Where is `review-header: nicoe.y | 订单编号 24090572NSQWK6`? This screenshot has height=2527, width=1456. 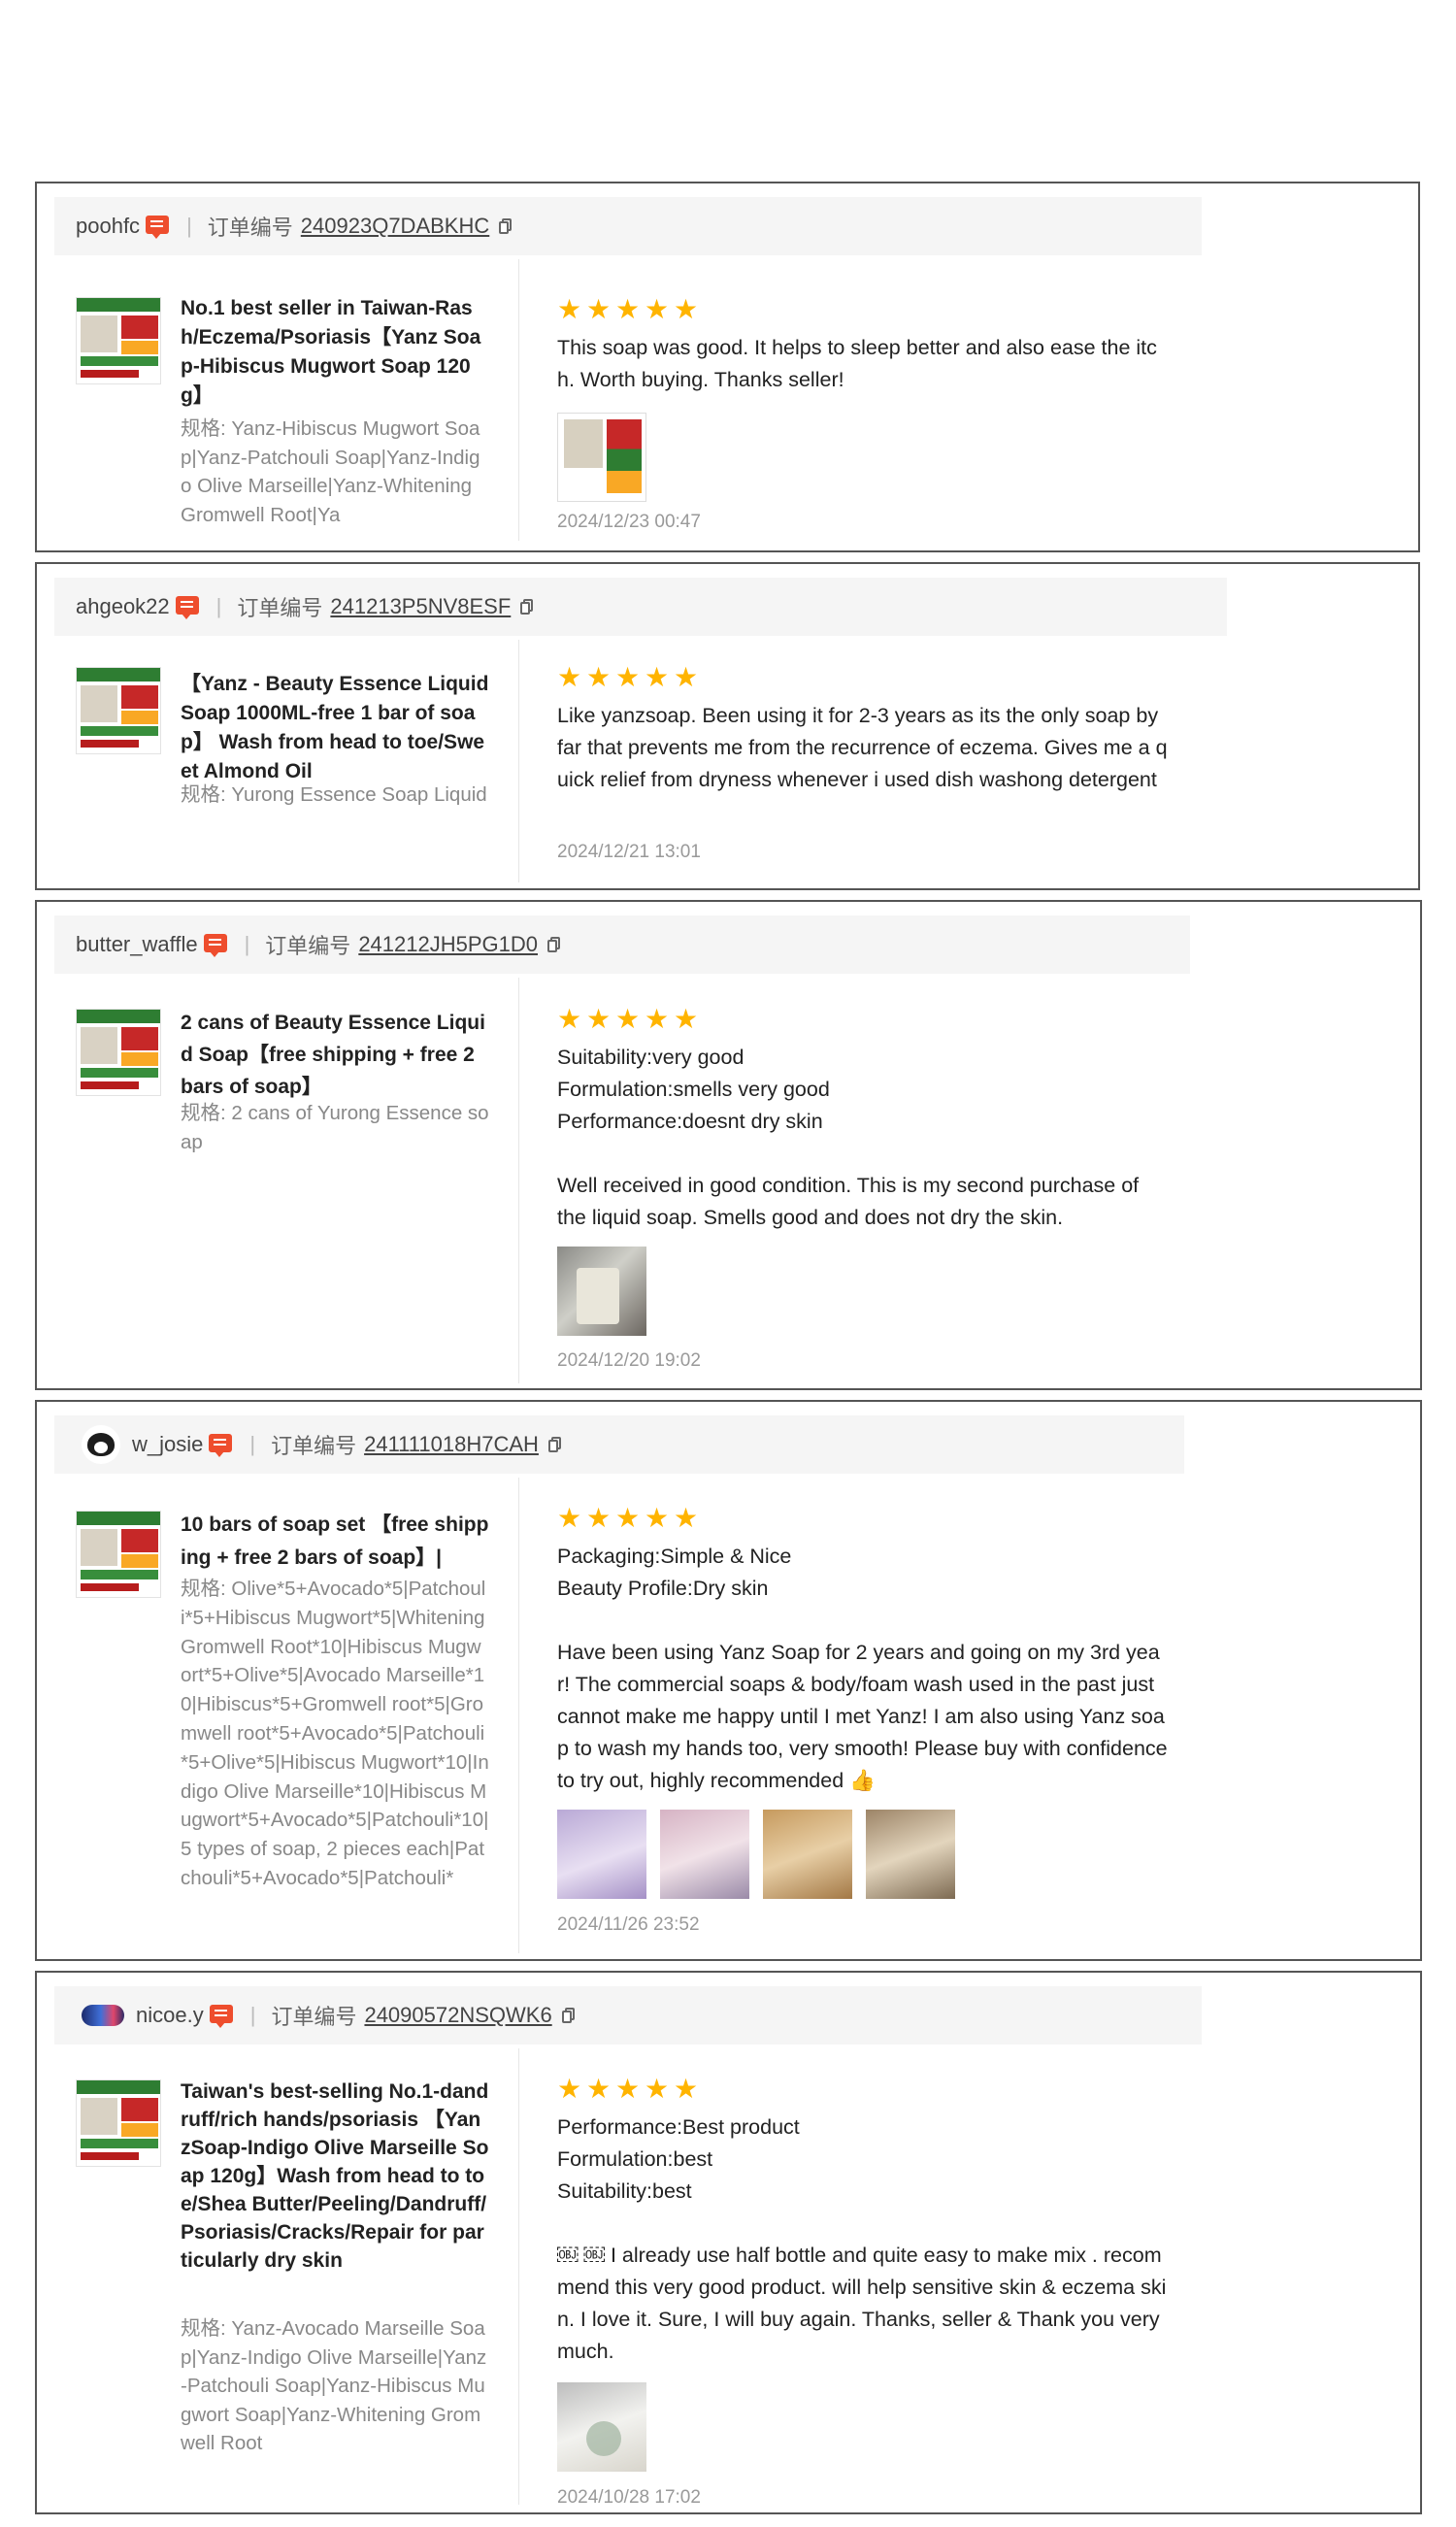 review-header: nicoe.y | 订单编号 24090572NSQWK6 is located at coordinates (628, 2016).